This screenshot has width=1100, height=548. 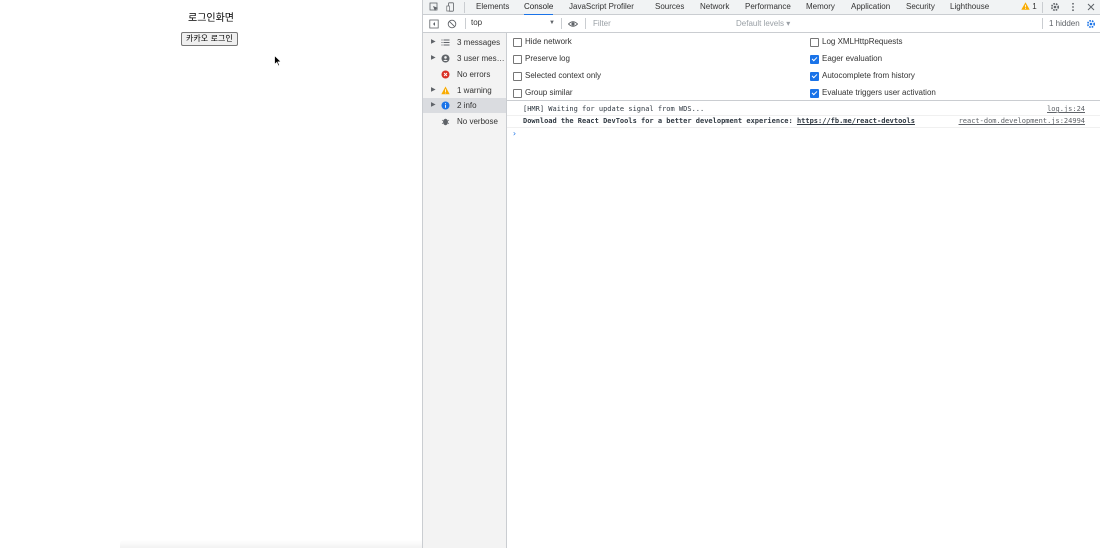 What do you see at coordinates (1064, 23) in the screenshot?
I see `hidden-count: 1 hidden` at bounding box center [1064, 23].